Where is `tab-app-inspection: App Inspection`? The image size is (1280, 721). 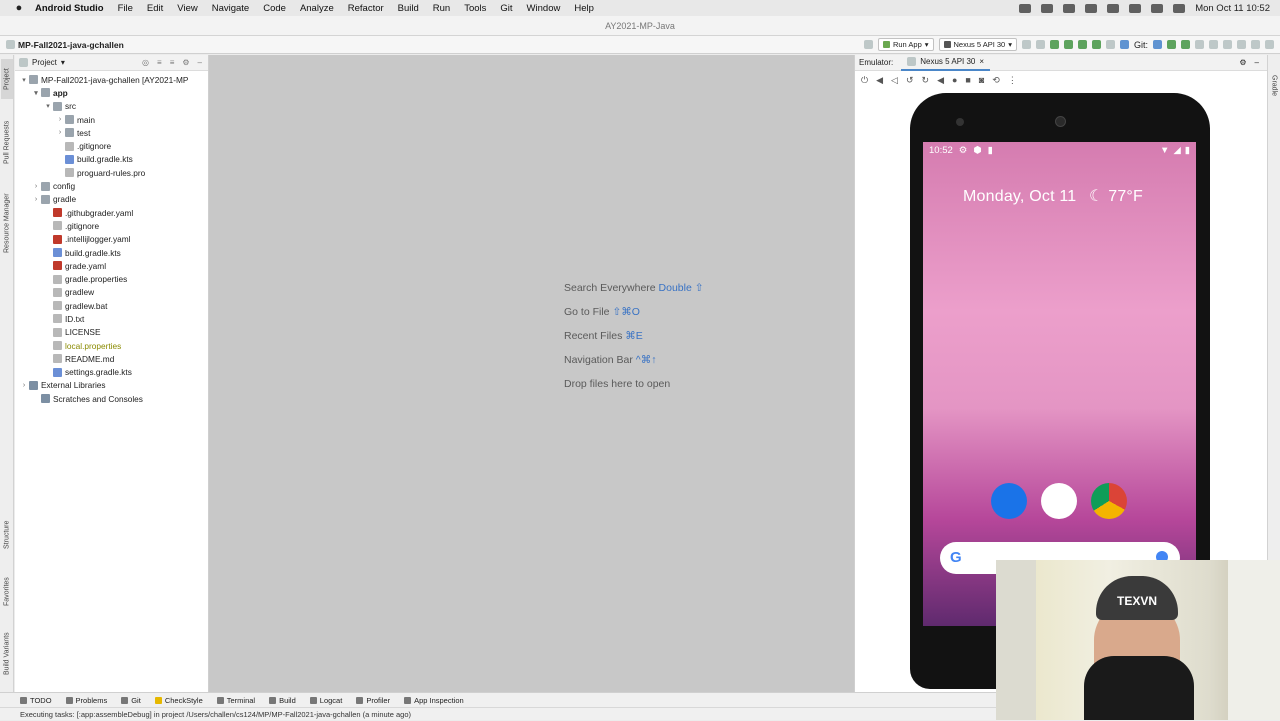 tab-app-inspection: App Inspection is located at coordinates (434, 700).